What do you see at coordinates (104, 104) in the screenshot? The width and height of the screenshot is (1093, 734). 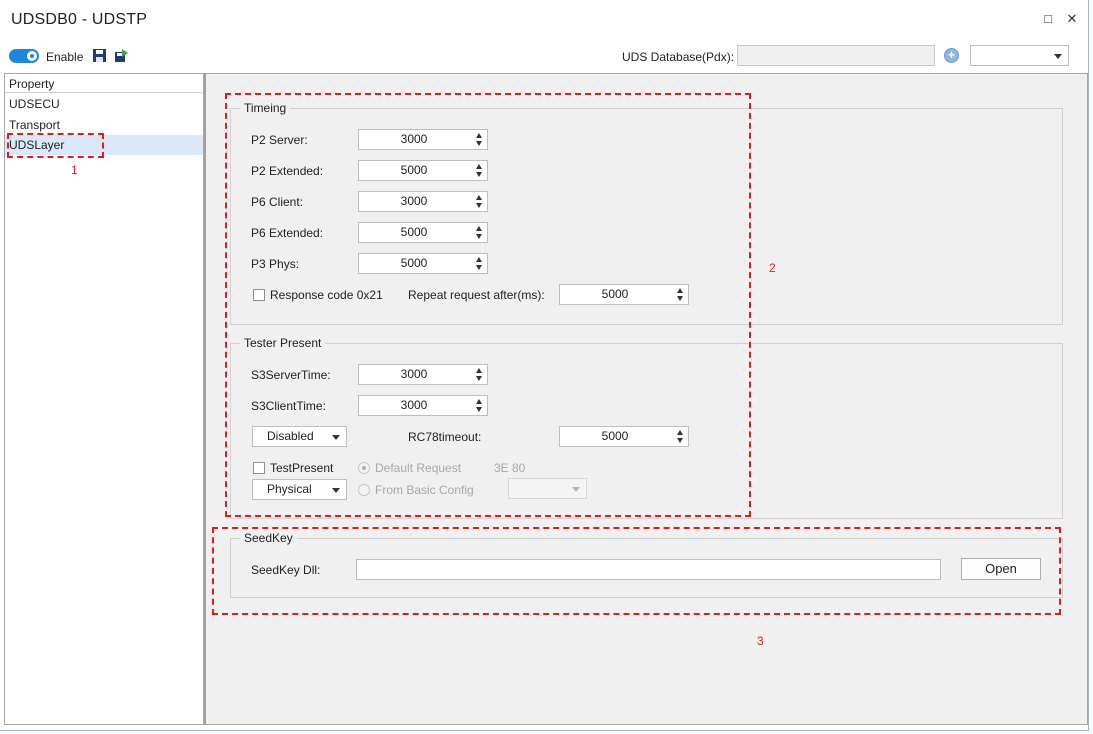 I see `sidebar-item-udsecu: UDSECU` at bounding box center [104, 104].